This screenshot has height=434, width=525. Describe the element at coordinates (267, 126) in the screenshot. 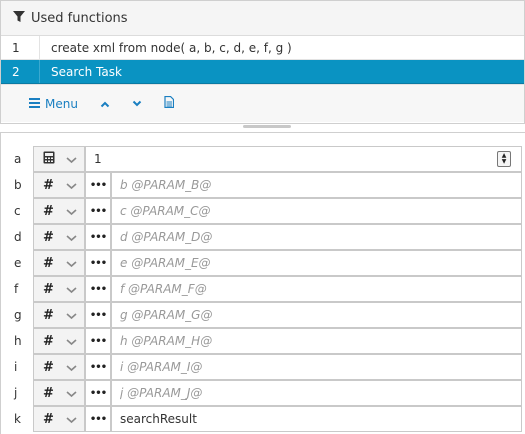

I see `resize-handle` at that location.